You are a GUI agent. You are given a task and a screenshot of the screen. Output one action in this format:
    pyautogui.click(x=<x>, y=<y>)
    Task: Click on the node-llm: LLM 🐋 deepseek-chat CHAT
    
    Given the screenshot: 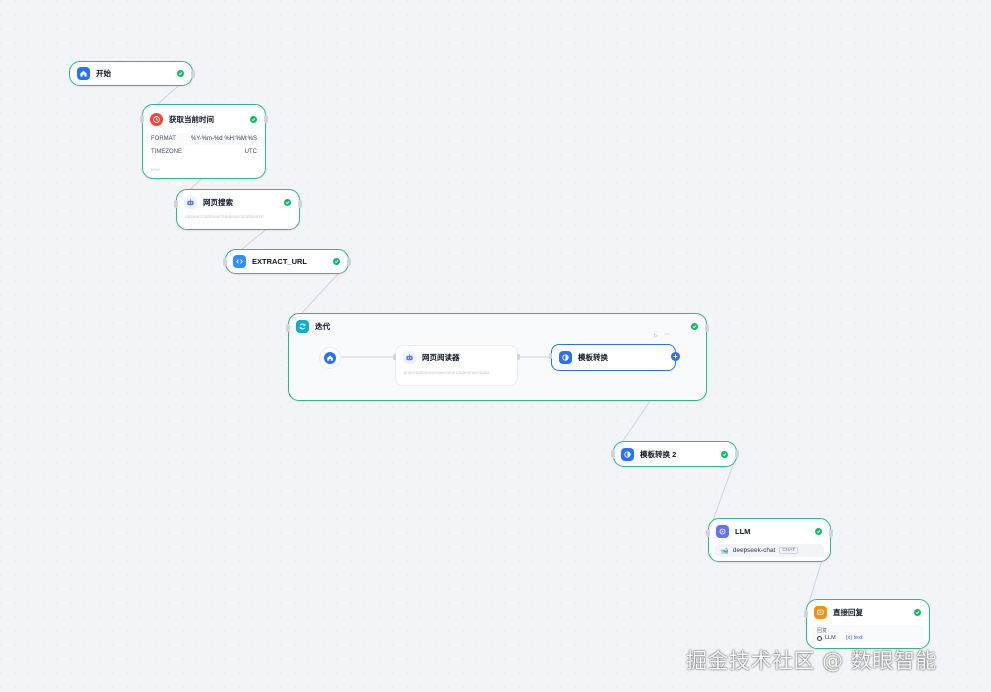 What is the action you would take?
    pyautogui.click(x=769, y=540)
    